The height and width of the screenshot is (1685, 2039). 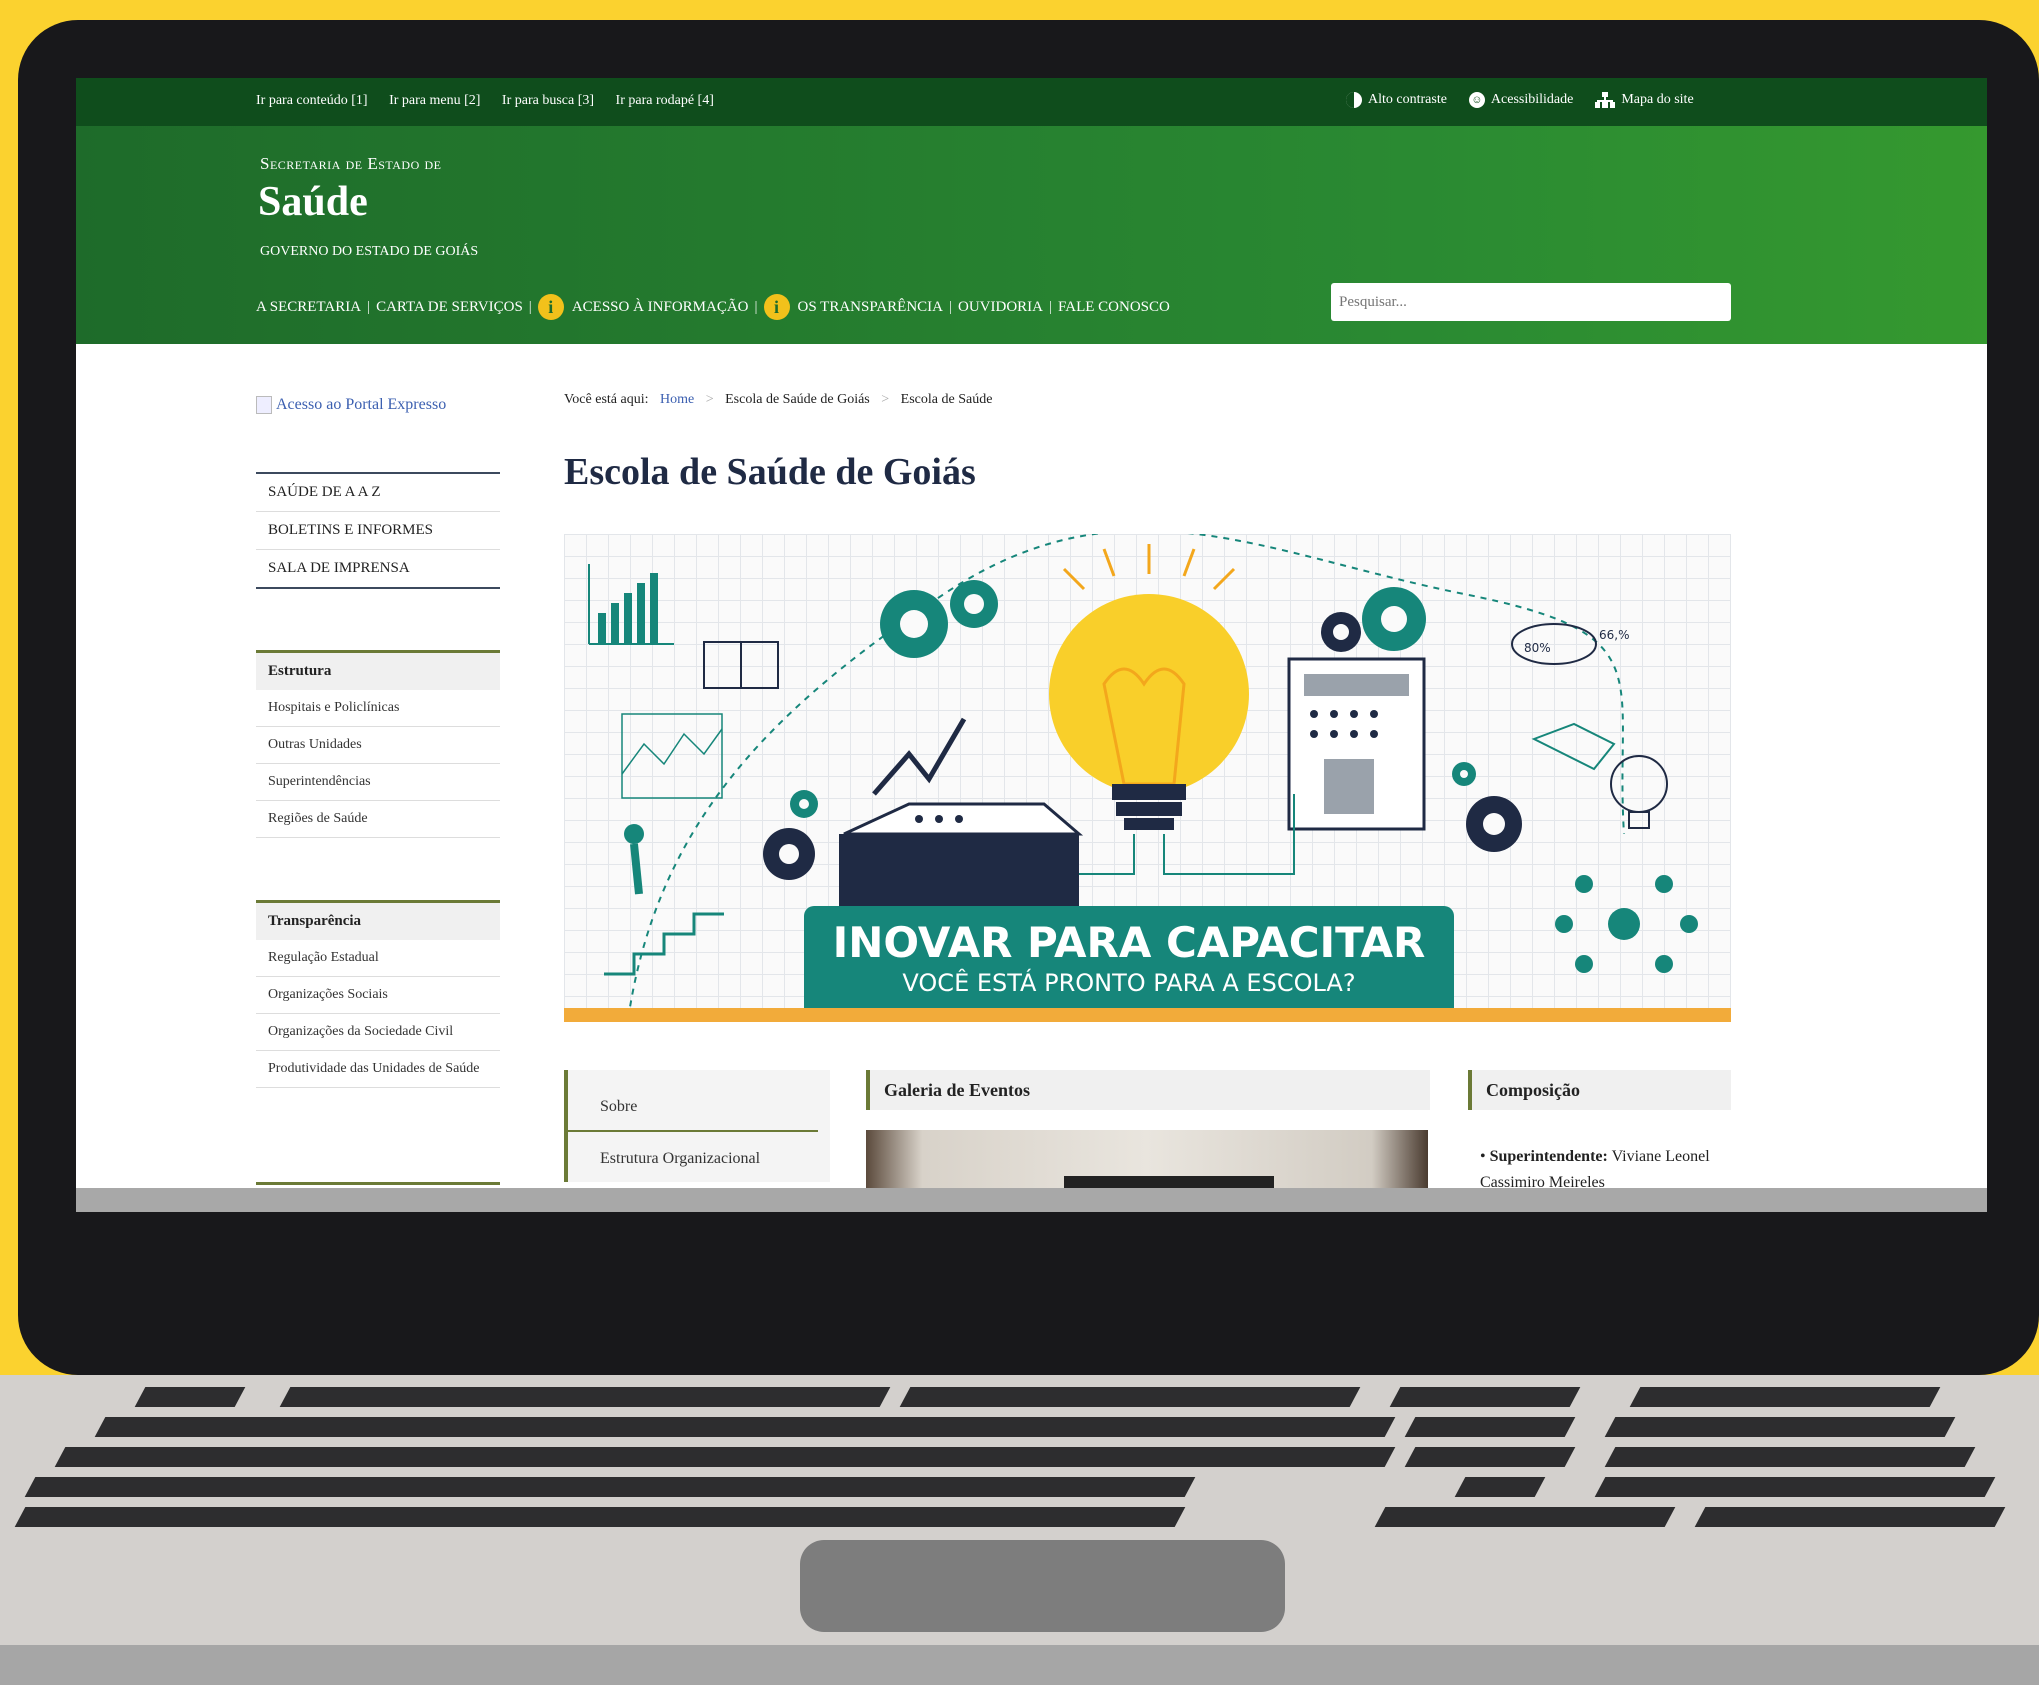 I want to click on sidebar-item-saude-a-z: SAÚDE DE A A Z, so click(x=378, y=493).